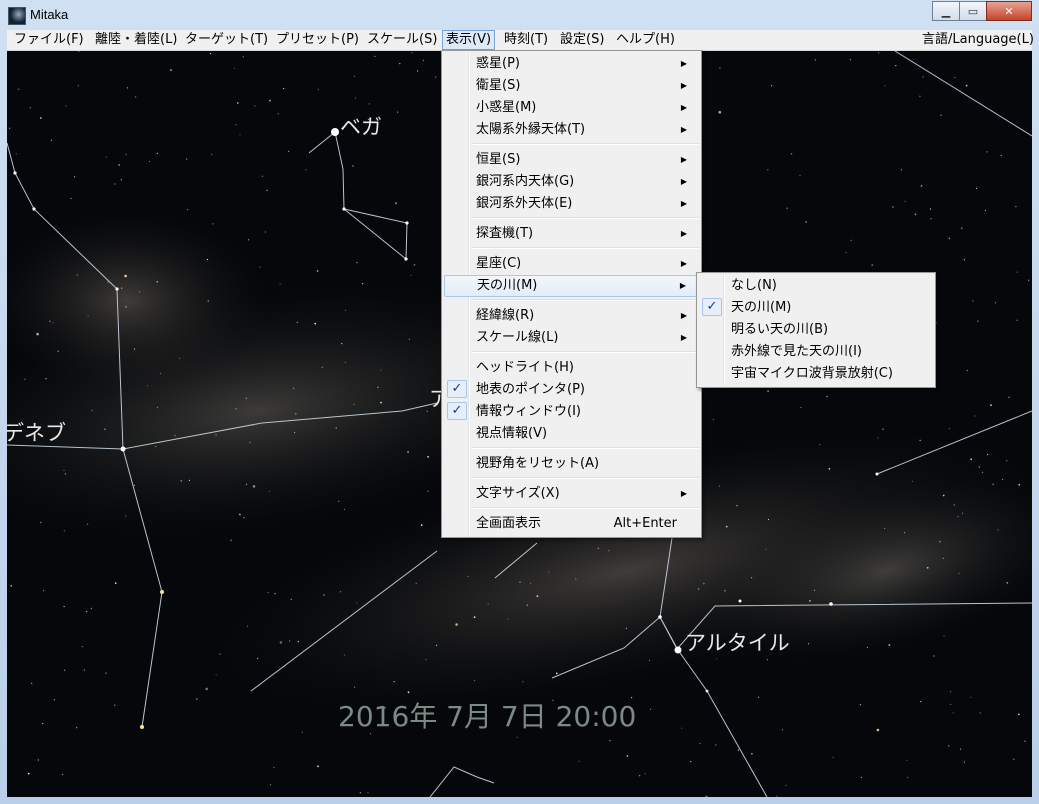 This screenshot has height=804, width=1039. I want to click on view-menu-item: 視野角をリセット(A), so click(570, 464).